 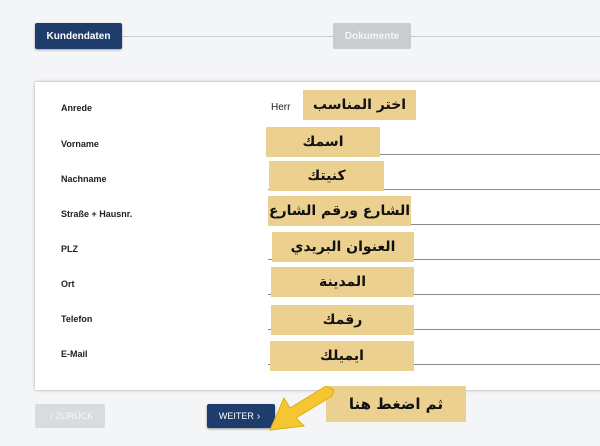 What do you see at coordinates (97, 214) in the screenshot?
I see `label-strasse: Straße + Hausnr.` at bounding box center [97, 214].